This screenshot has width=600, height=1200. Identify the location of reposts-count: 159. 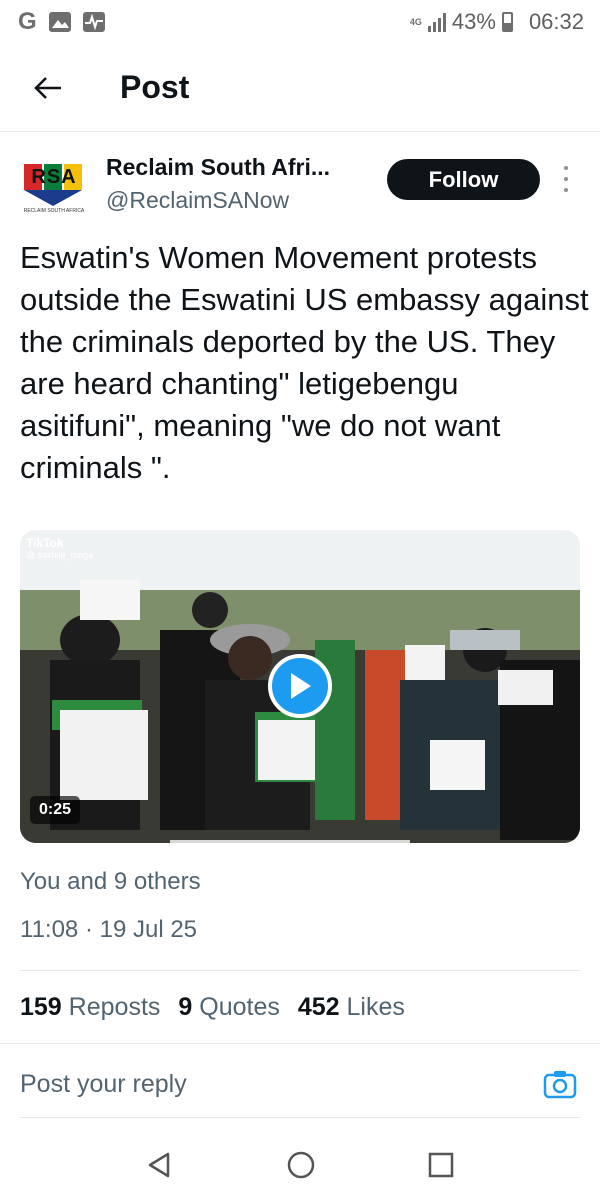
(41, 1007).